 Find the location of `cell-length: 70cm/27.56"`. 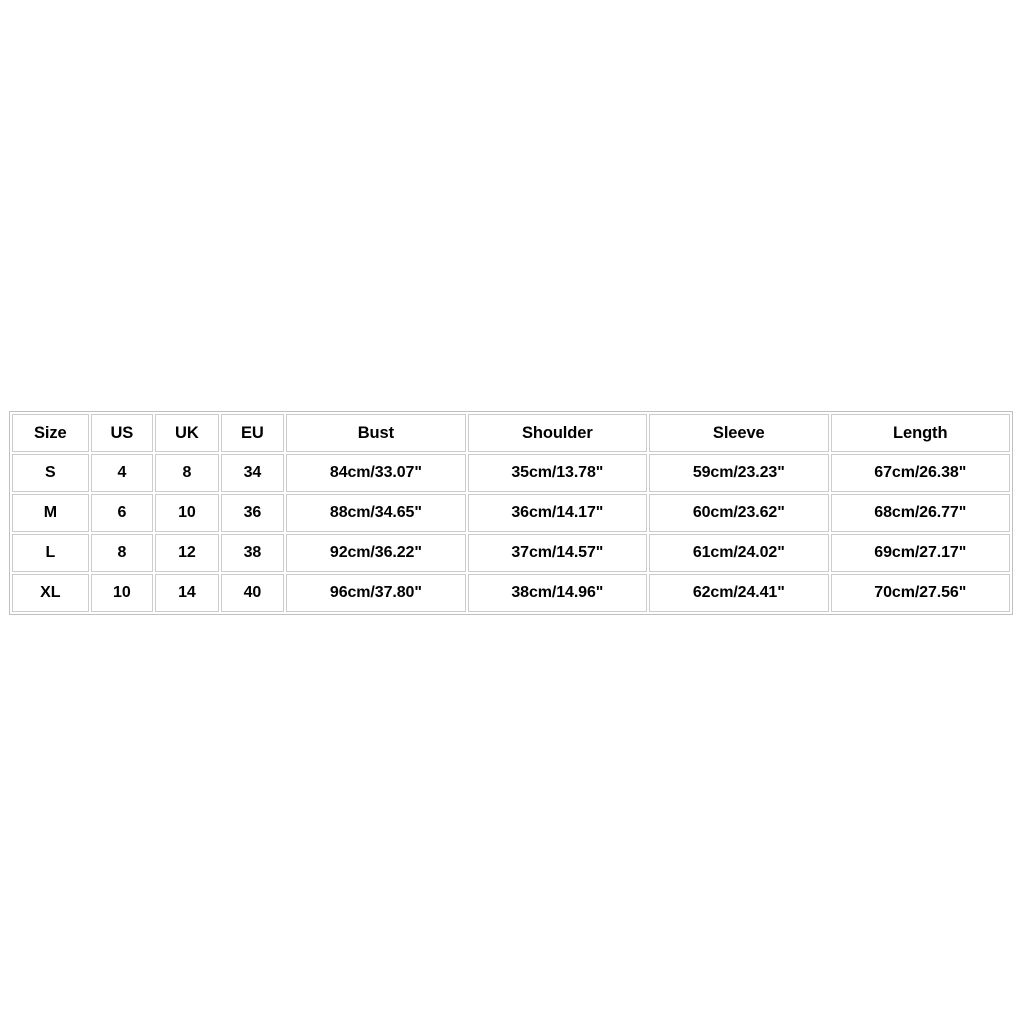

cell-length: 70cm/27.56" is located at coordinates (920, 593).